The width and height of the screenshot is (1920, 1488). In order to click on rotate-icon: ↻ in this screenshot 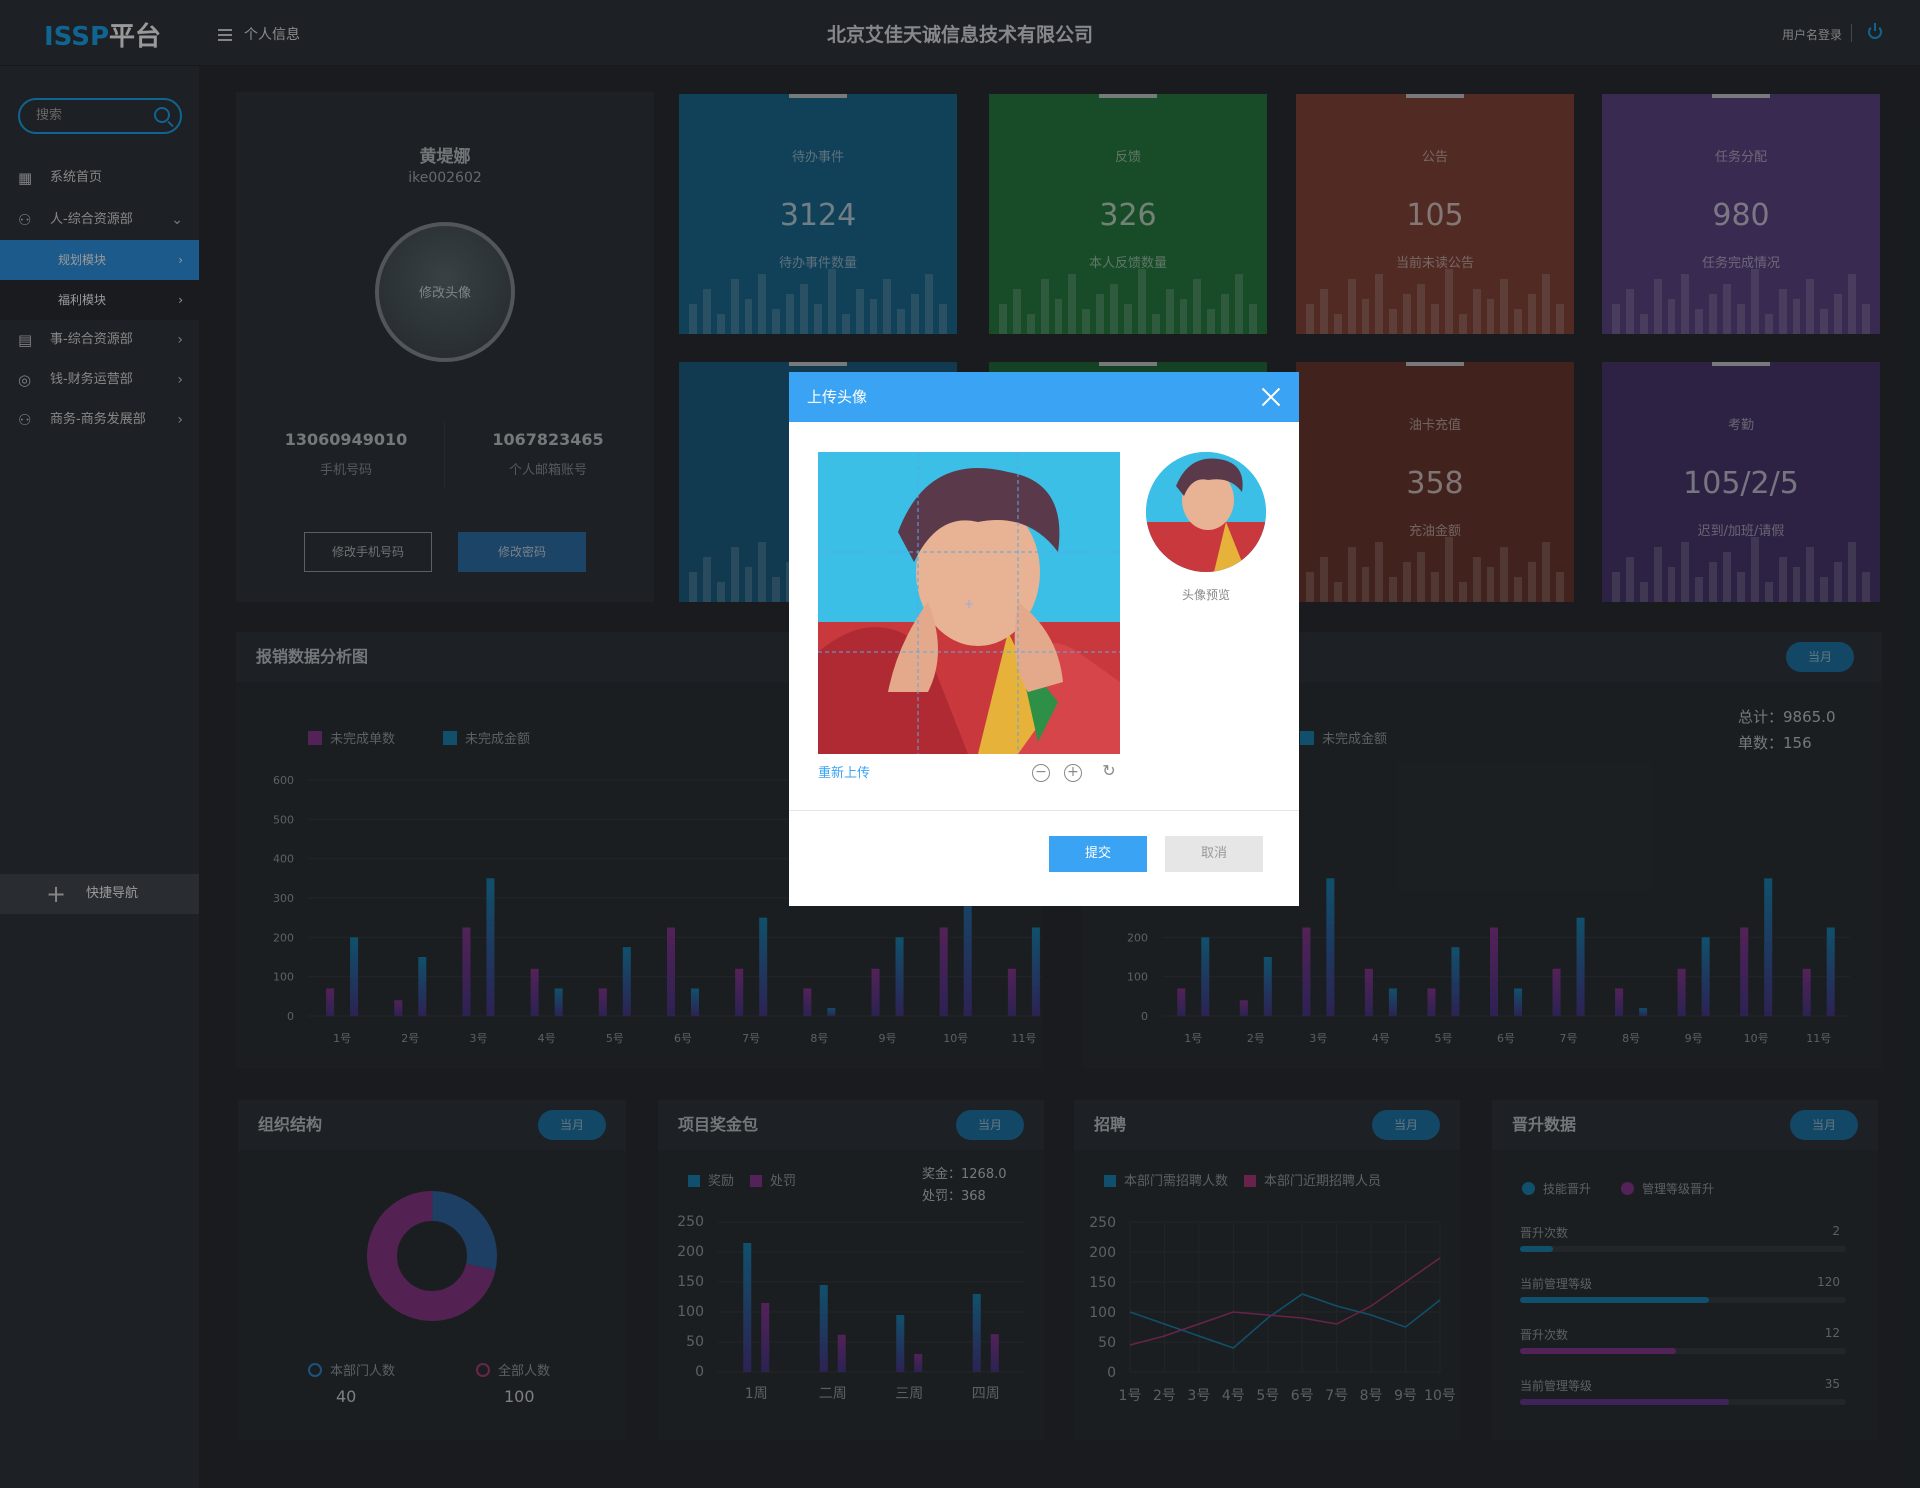, I will do `click(1109, 772)`.